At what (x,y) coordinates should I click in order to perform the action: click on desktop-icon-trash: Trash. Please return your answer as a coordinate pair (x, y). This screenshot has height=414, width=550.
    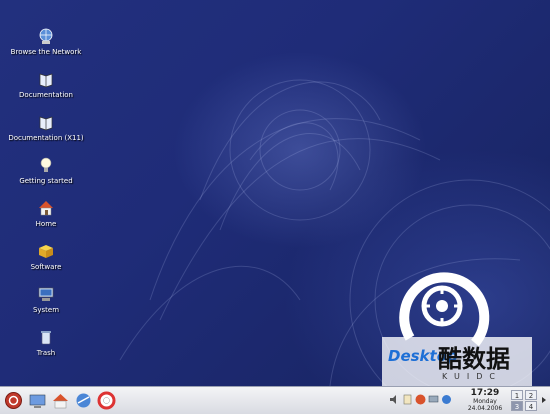
    Looking at the image, I should click on (46, 343).